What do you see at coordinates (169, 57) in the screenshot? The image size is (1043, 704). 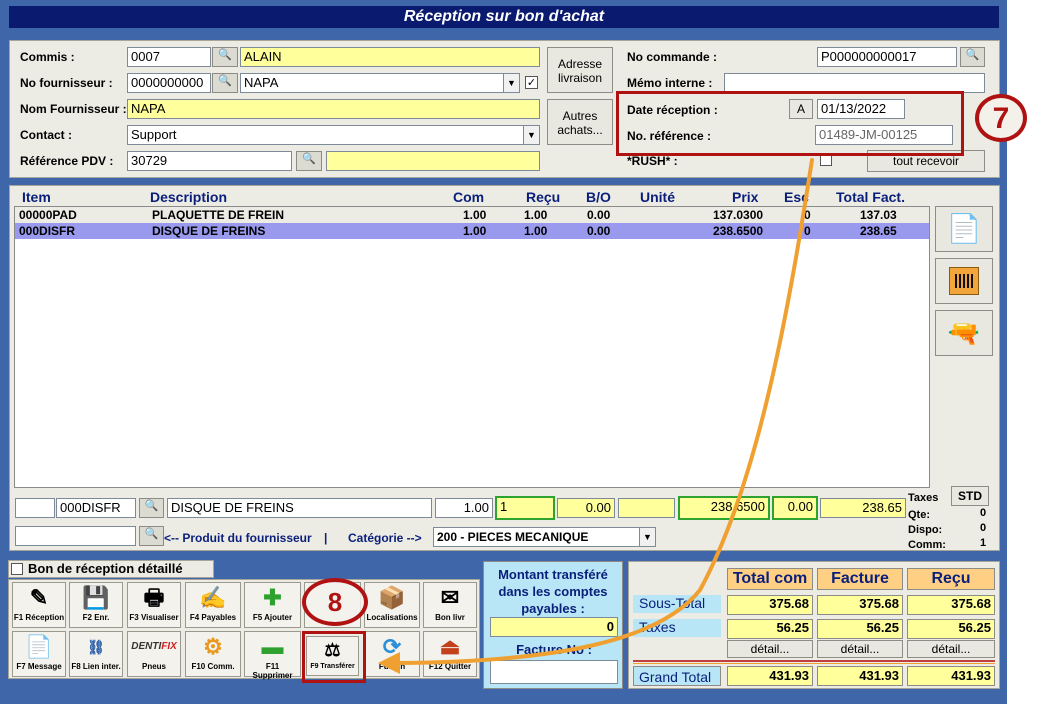 I see `commis-code-field: 0007` at bounding box center [169, 57].